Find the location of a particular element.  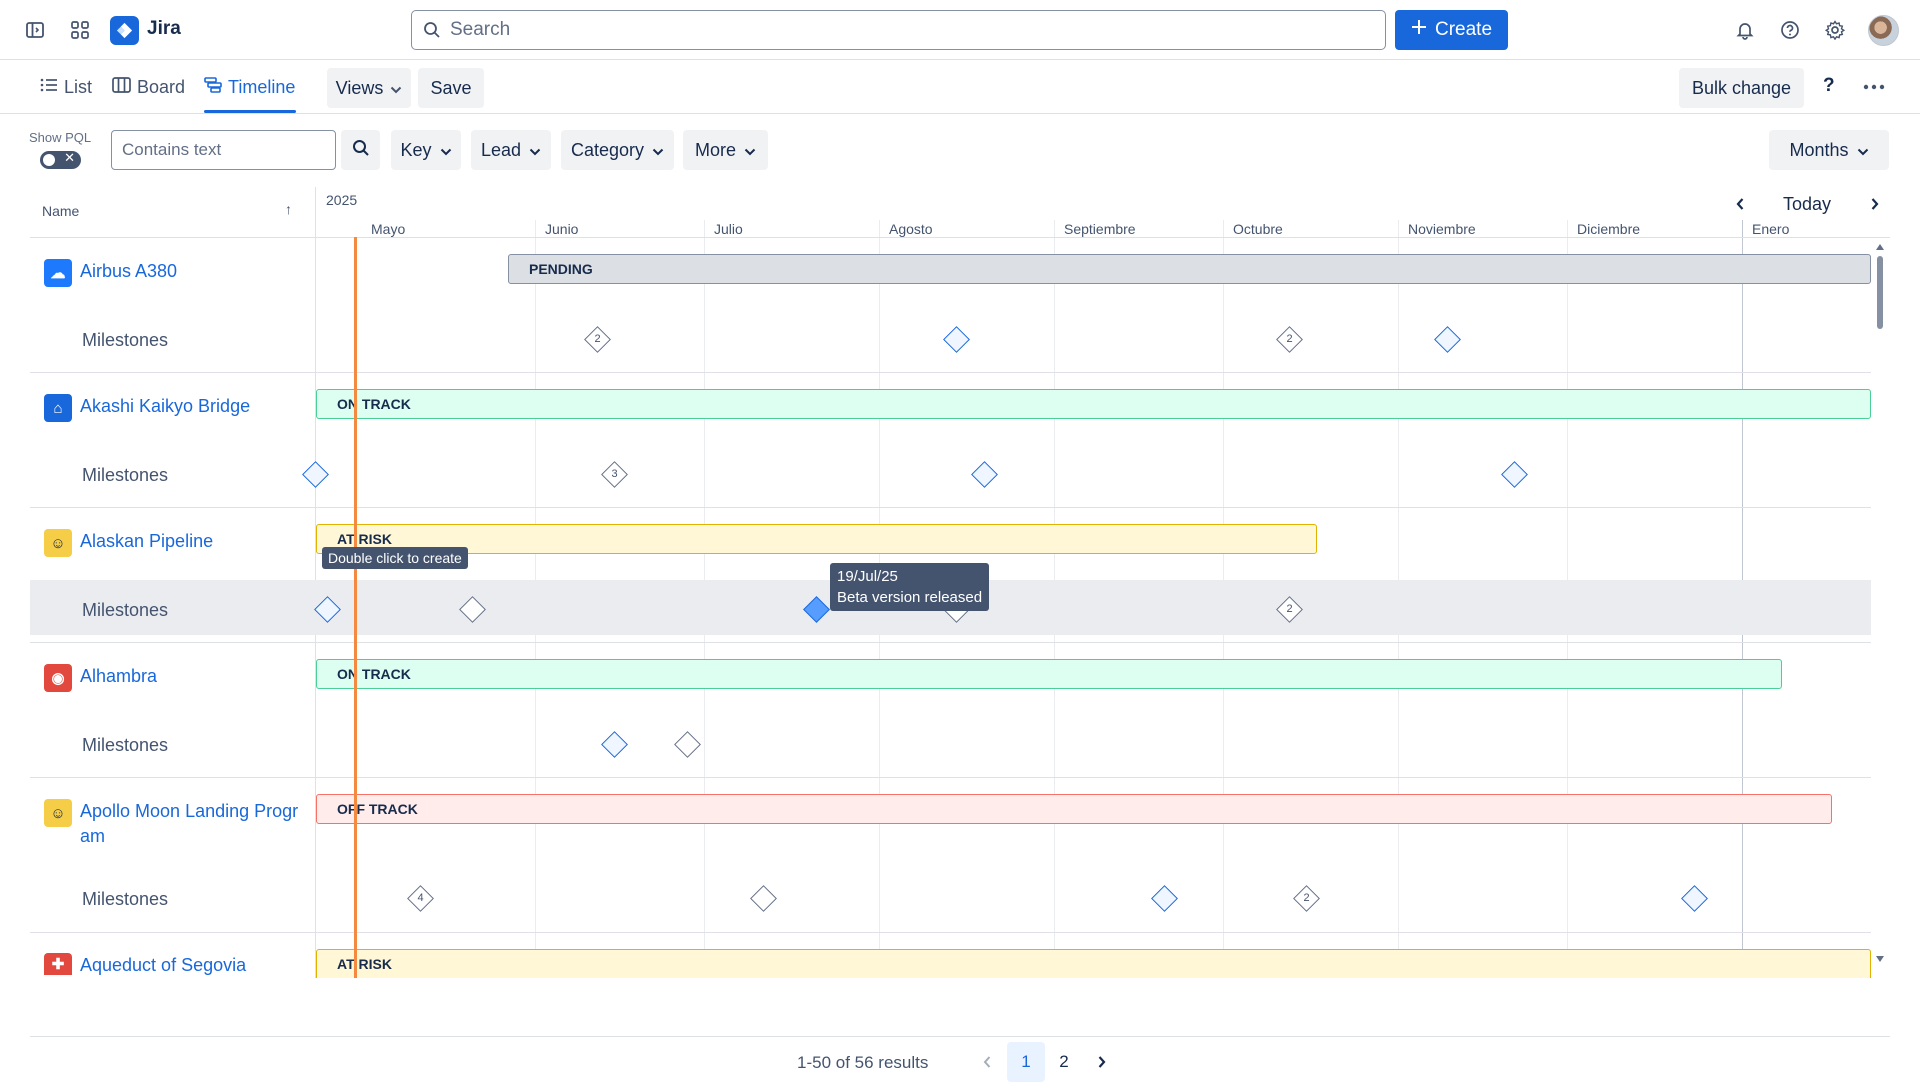

bulk-change-button: Bulk change is located at coordinates (1741, 88).